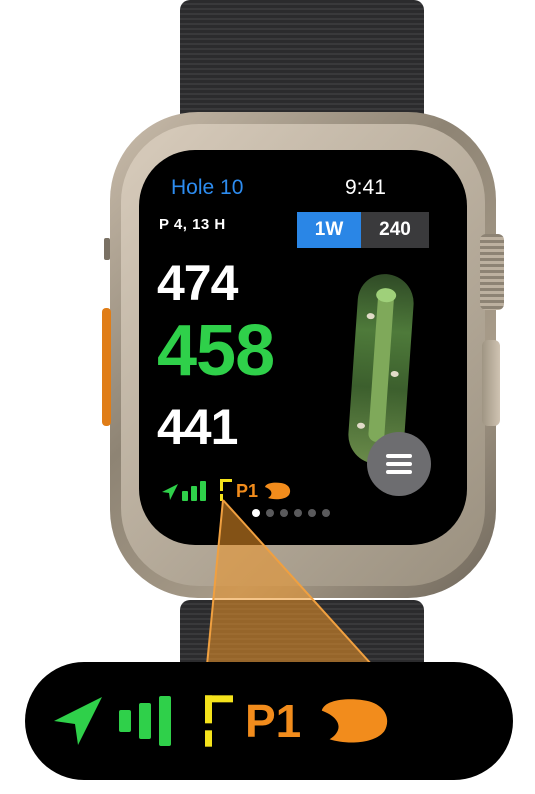 The height and width of the screenshot is (794, 535). What do you see at coordinates (219, 721) in the screenshot?
I see `flag-icon` at bounding box center [219, 721].